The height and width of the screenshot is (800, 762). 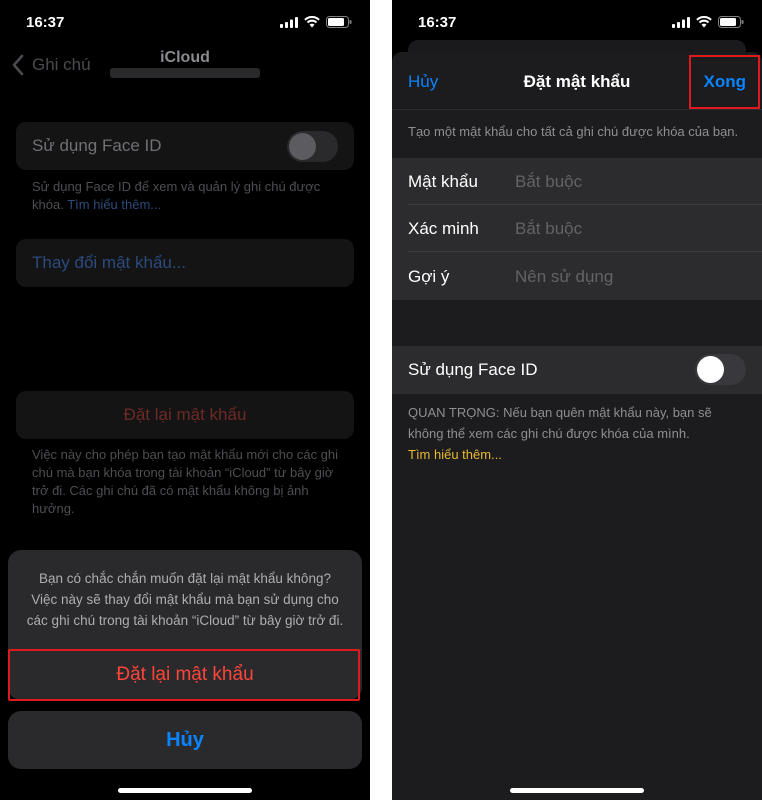 What do you see at coordinates (443, 228) in the screenshot?
I see `verify-label: Xác minh` at bounding box center [443, 228].